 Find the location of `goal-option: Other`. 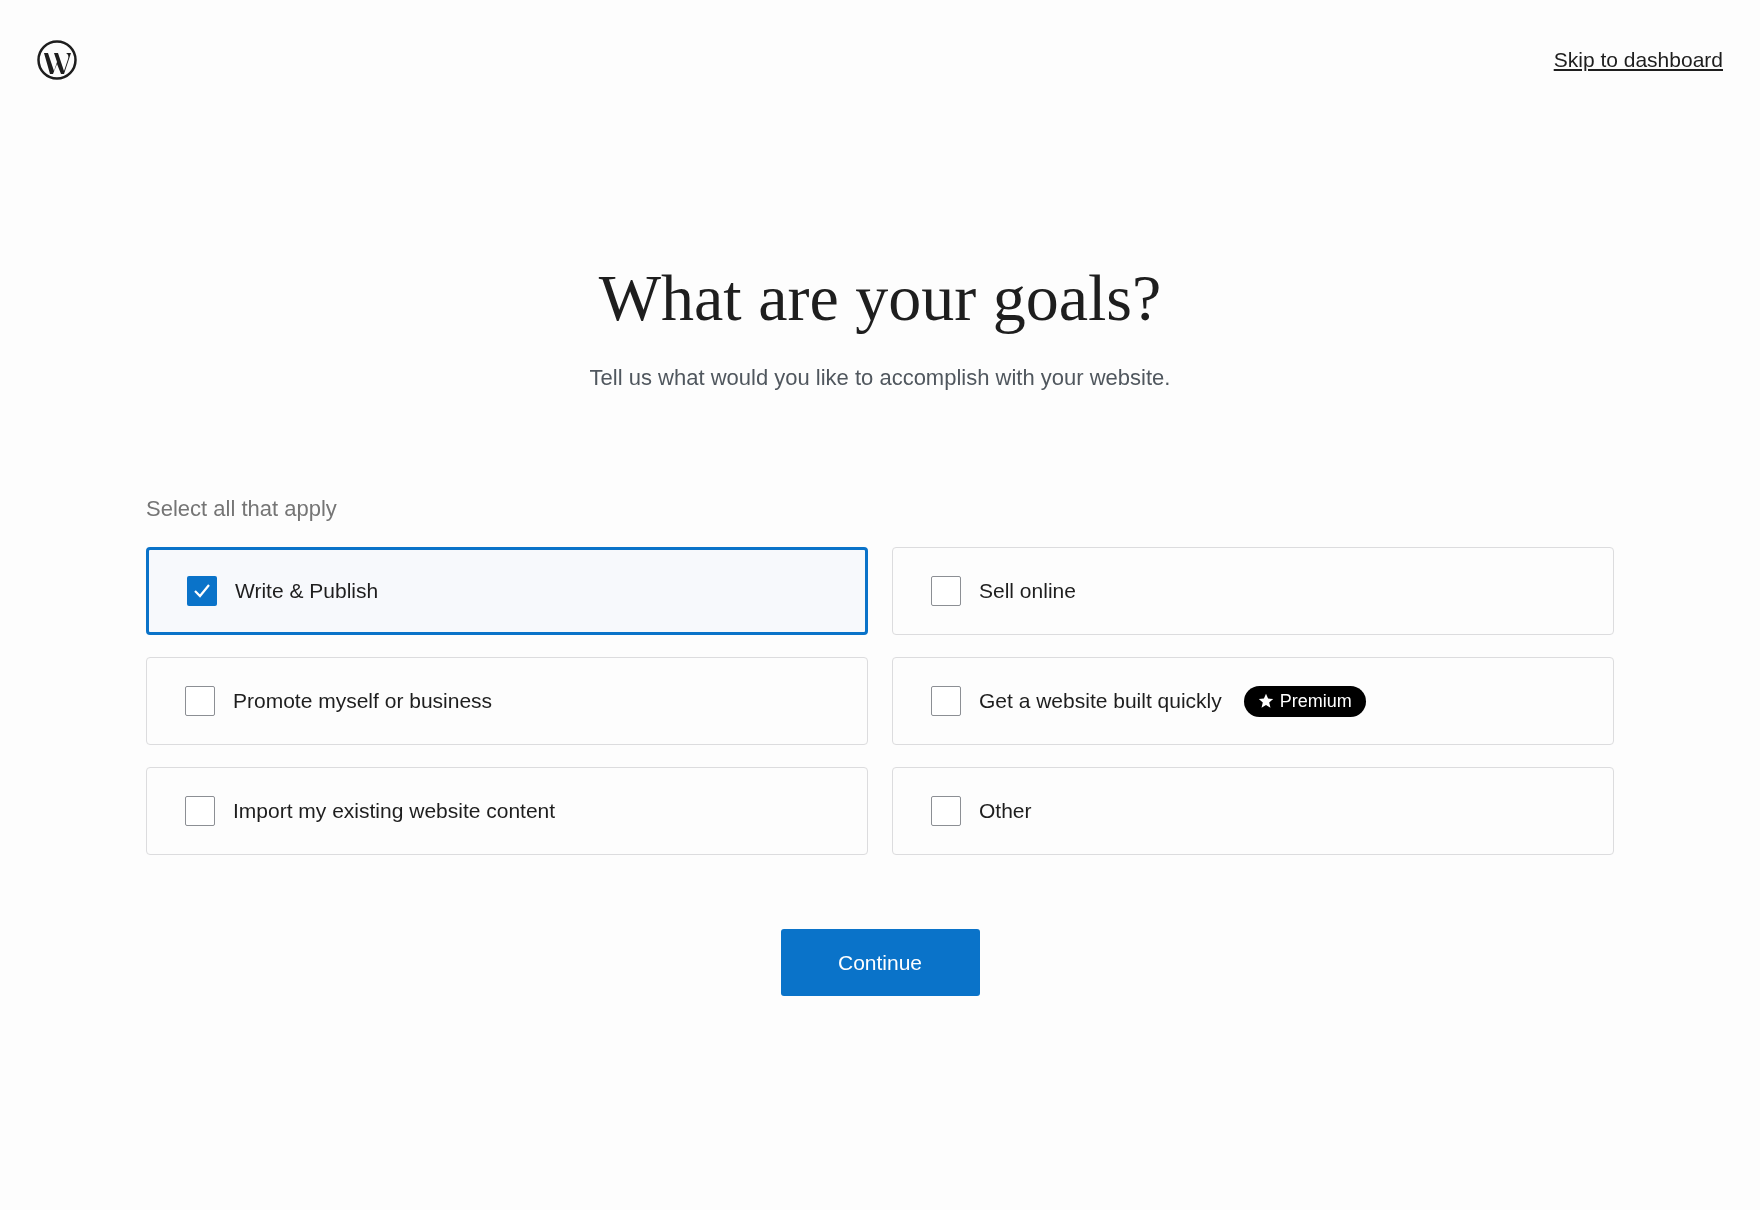

goal-option: Other is located at coordinates (1253, 811).